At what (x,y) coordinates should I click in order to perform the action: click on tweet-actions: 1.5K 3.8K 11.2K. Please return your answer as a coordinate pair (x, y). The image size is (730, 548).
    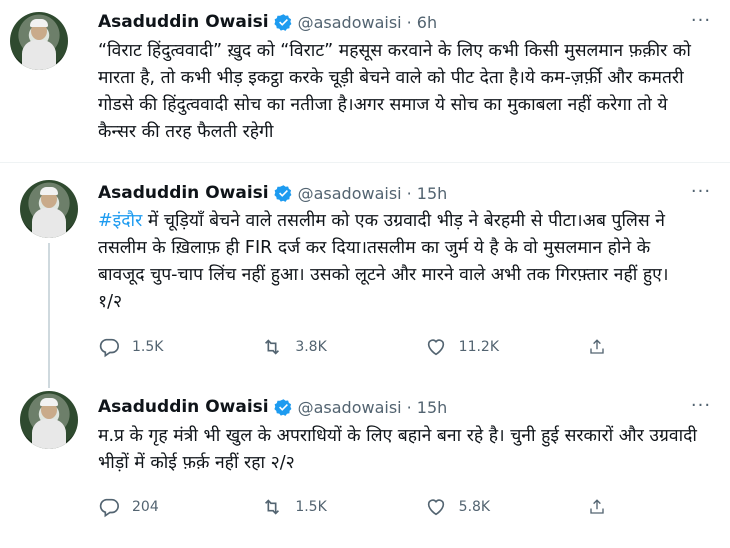
    Looking at the image, I should click on (358, 347).